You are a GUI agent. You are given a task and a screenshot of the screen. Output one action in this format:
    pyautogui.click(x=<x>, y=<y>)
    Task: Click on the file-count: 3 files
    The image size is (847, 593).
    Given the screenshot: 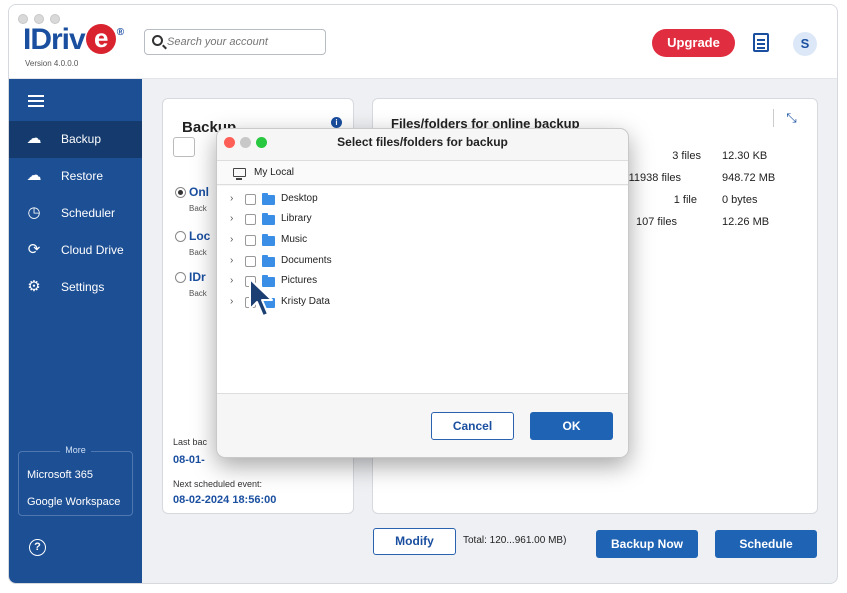 What is the action you would take?
    pyautogui.click(x=686, y=156)
    